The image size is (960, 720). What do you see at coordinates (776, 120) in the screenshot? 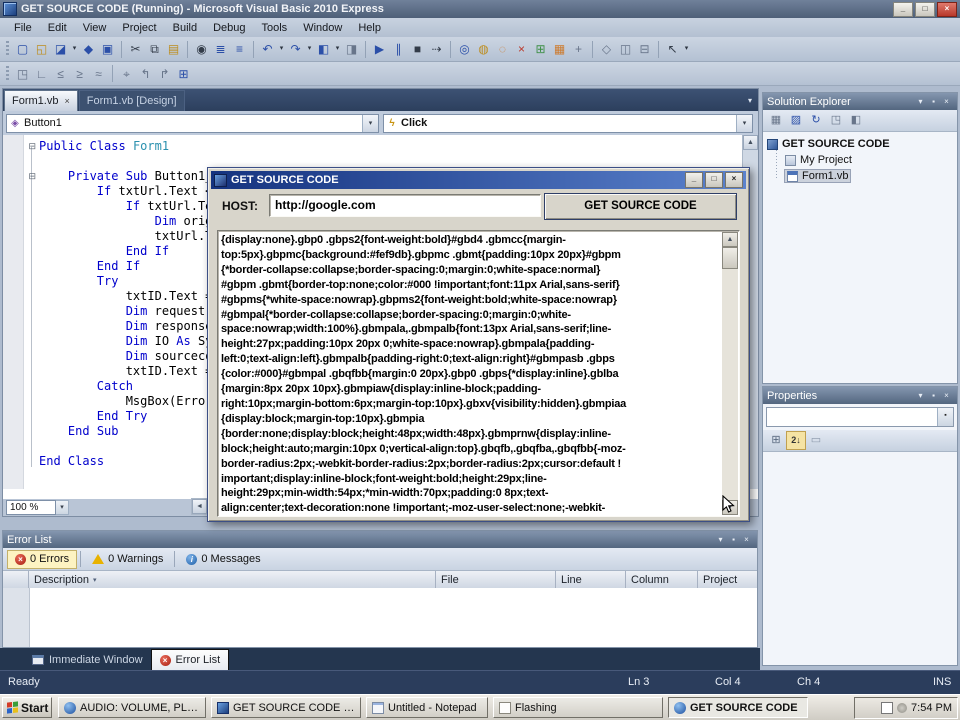
I see `properties-icon: ▦` at bounding box center [776, 120].